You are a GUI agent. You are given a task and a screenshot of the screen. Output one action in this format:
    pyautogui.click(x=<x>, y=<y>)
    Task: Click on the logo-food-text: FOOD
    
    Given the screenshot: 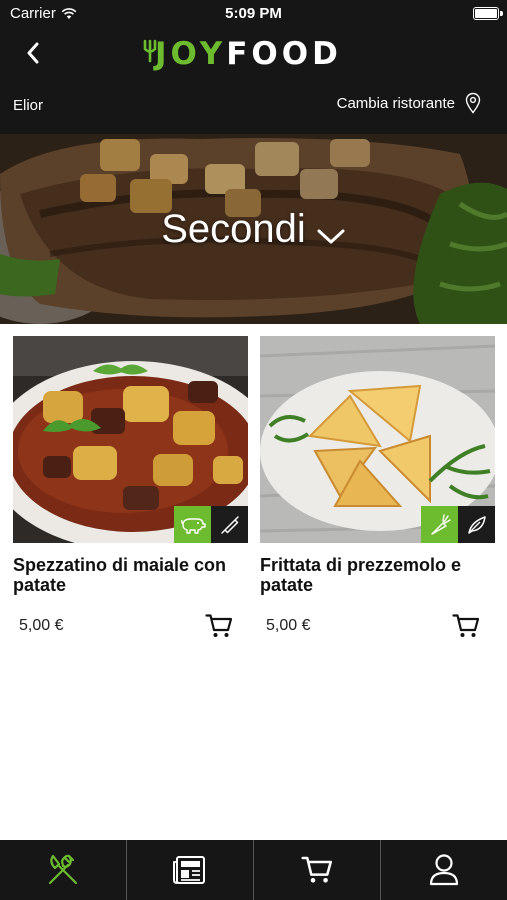 What is the action you would take?
    pyautogui.click(x=284, y=54)
    